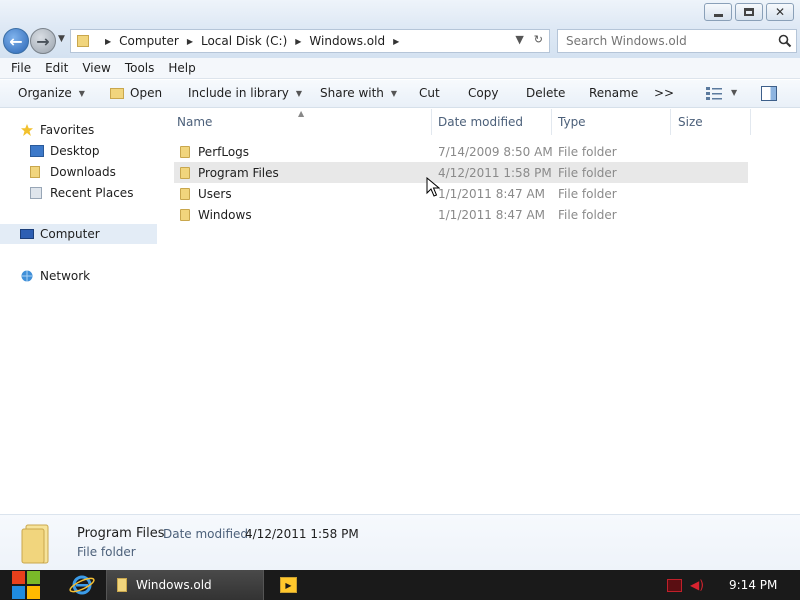 This screenshot has height=600, width=800. What do you see at coordinates (98, 130) in the screenshot?
I see `nav-favorites: Favorites` at bounding box center [98, 130].